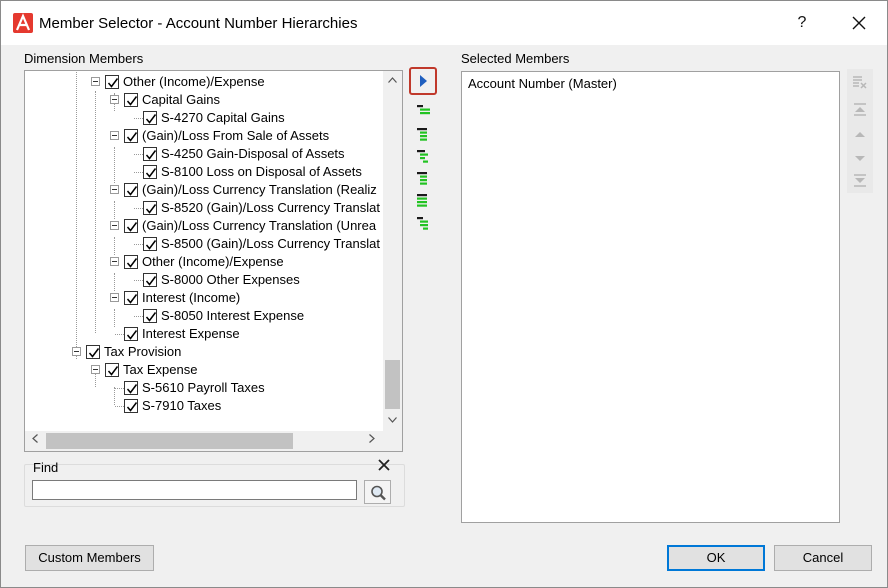 The height and width of the screenshot is (588, 888). I want to click on tree-row-label: S-8000 Other Expenses, so click(230, 279).